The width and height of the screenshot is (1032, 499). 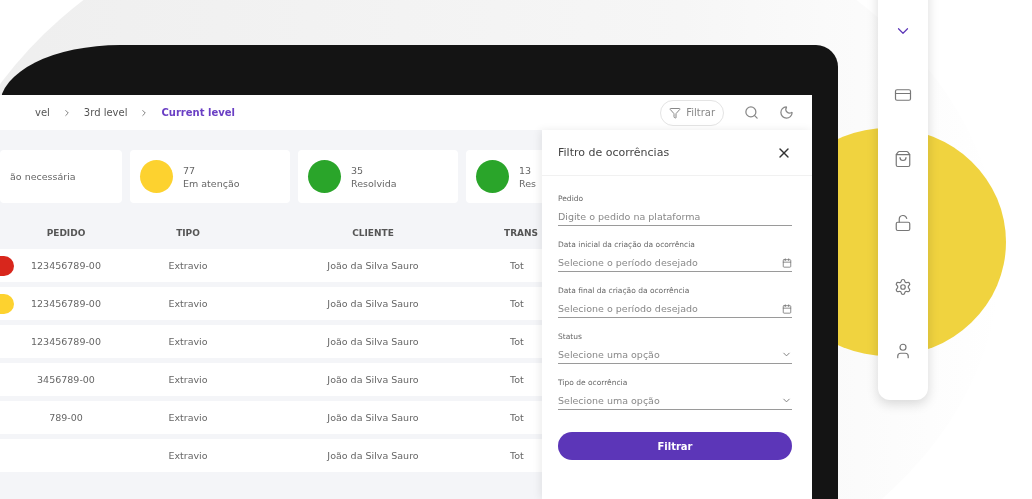 I want to click on breadcrumb-link: 3rd level, so click(x=105, y=112).